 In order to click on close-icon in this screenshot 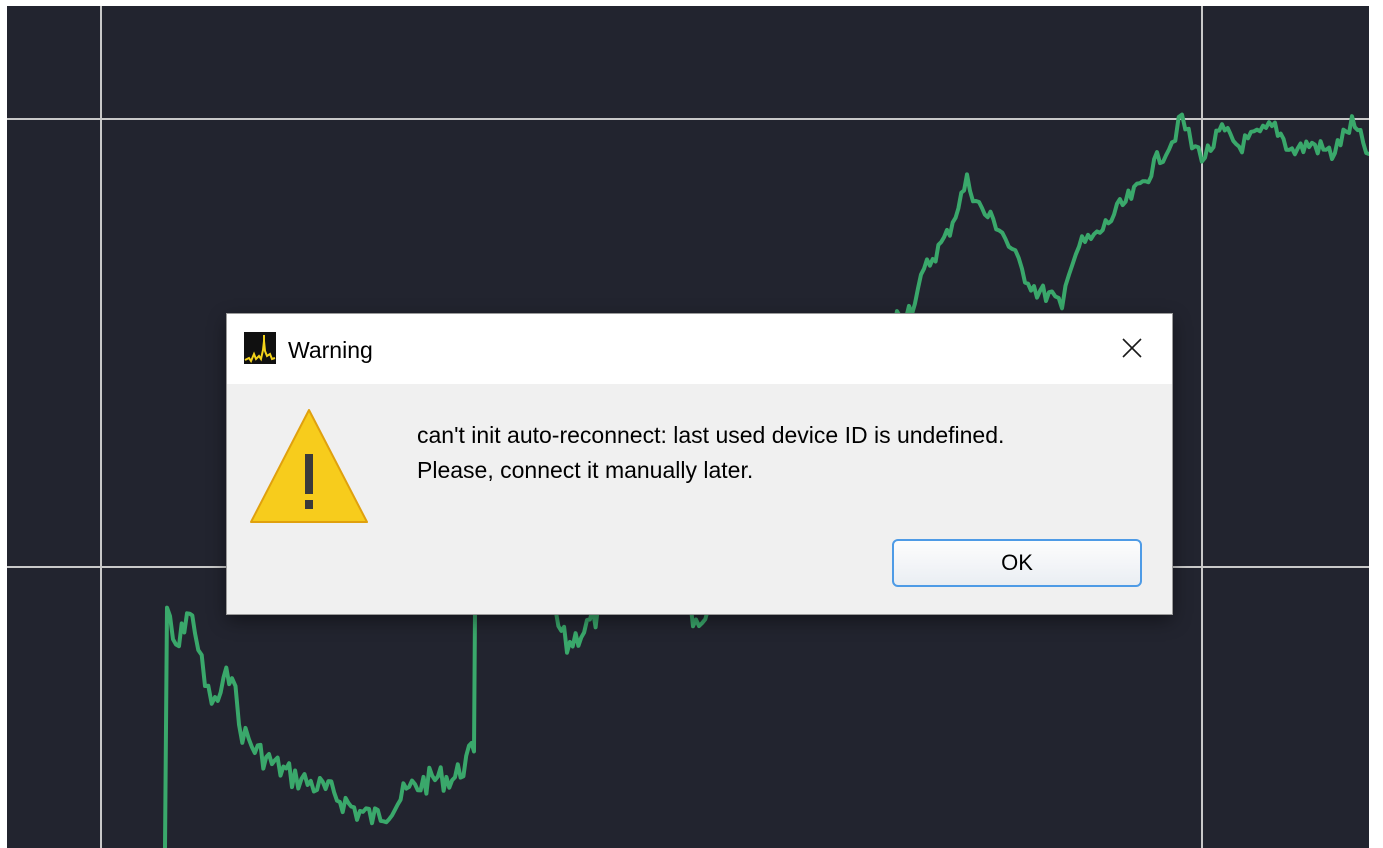, I will do `click(1132, 348)`.